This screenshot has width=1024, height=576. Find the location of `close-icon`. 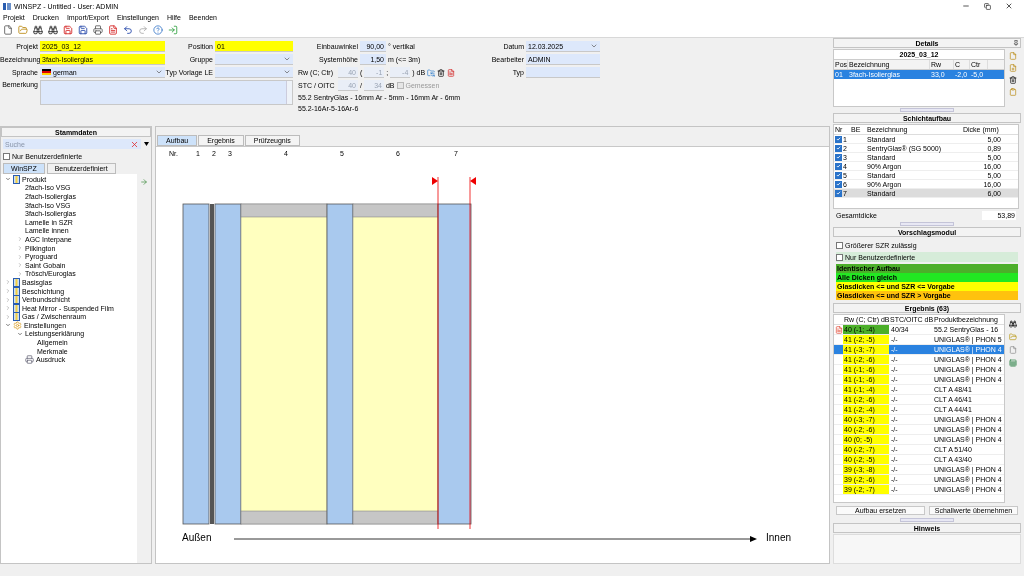

close-icon is located at coordinates (1009, 6).